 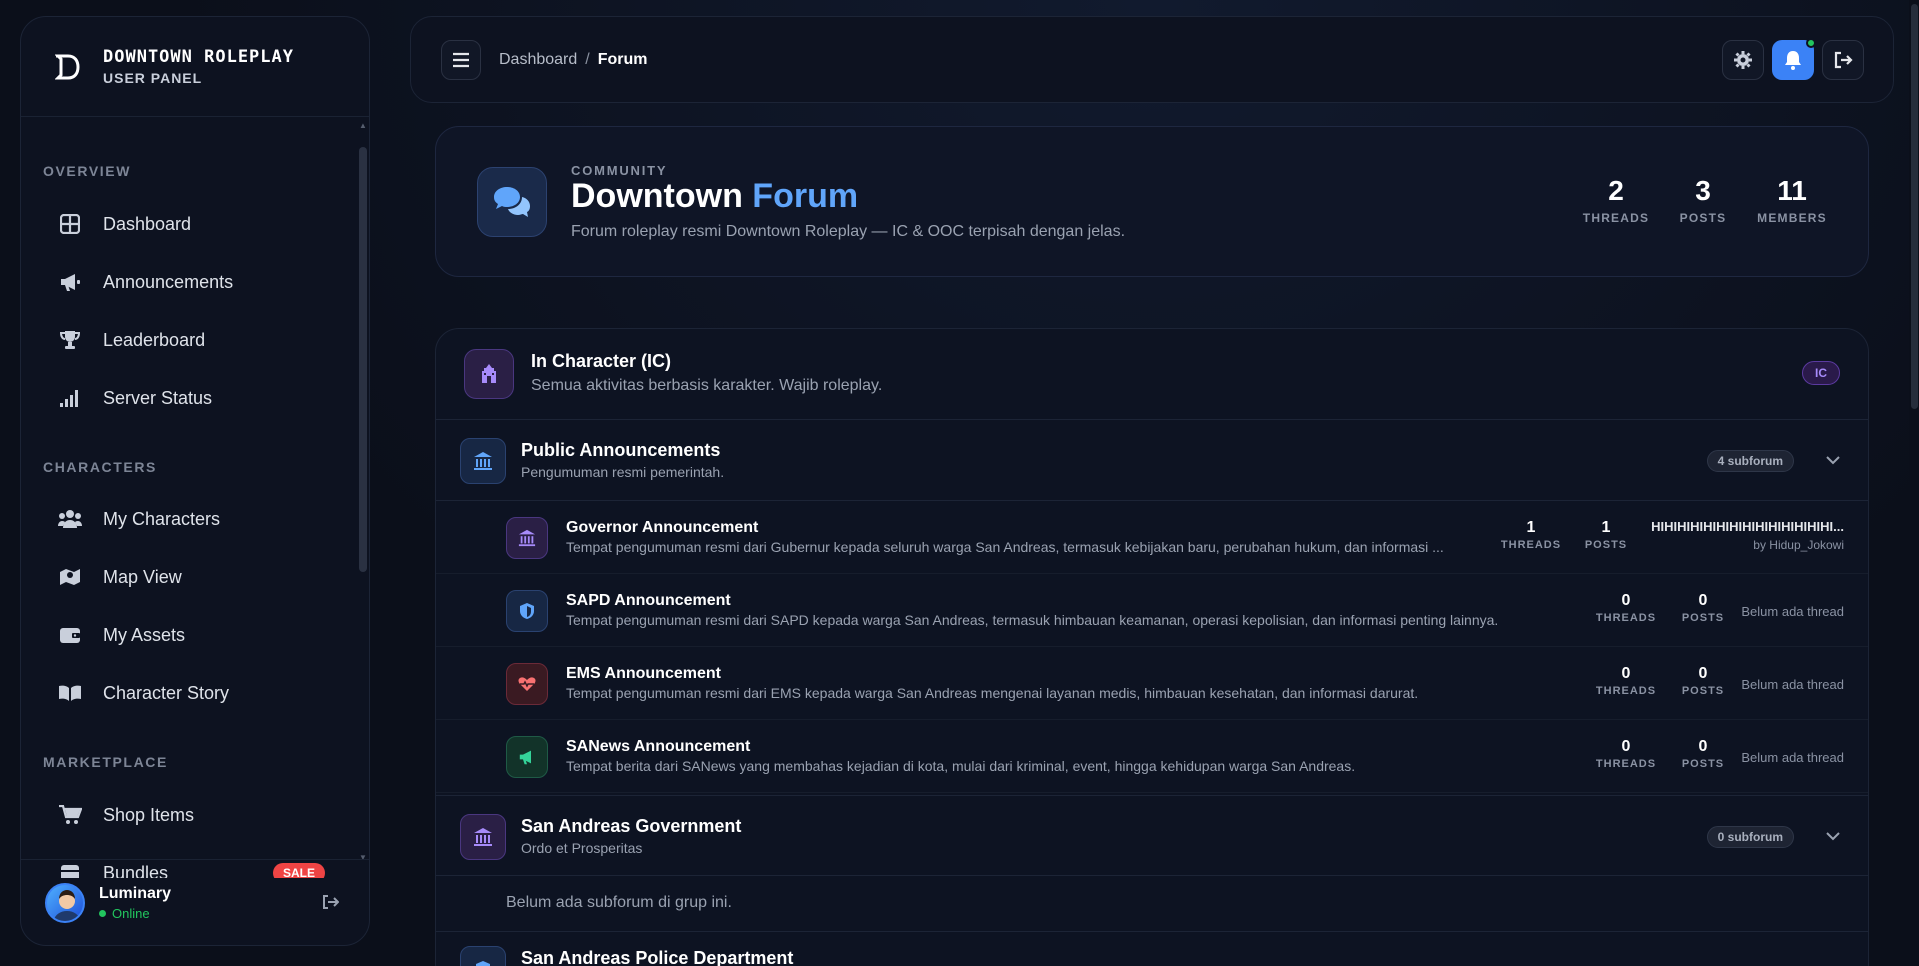 What do you see at coordinates (1606, 545) in the screenshot?
I see `stat-label: POSTS` at bounding box center [1606, 545].